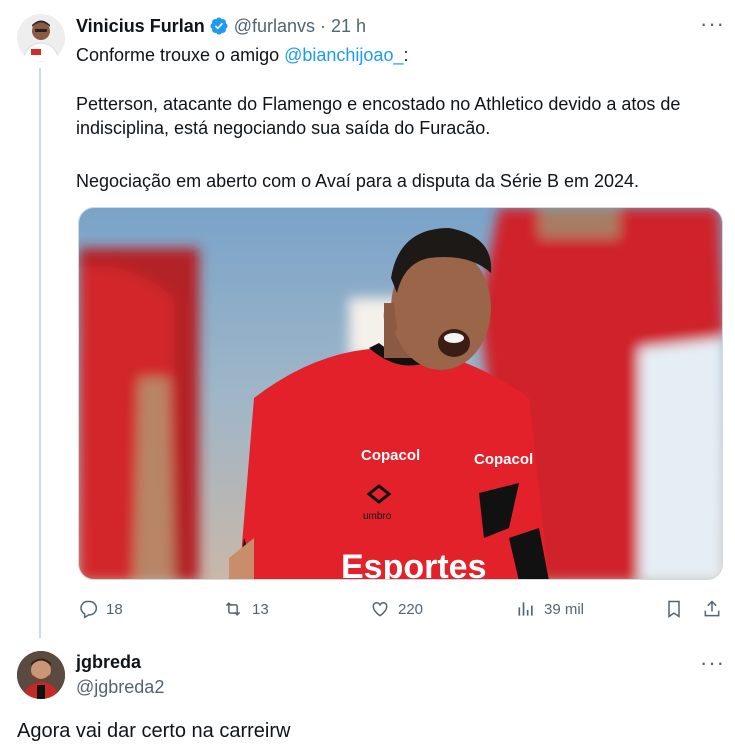 The width and height of the screenshot is (735, 748). I want to click on author-avatar, so click(41, 38).